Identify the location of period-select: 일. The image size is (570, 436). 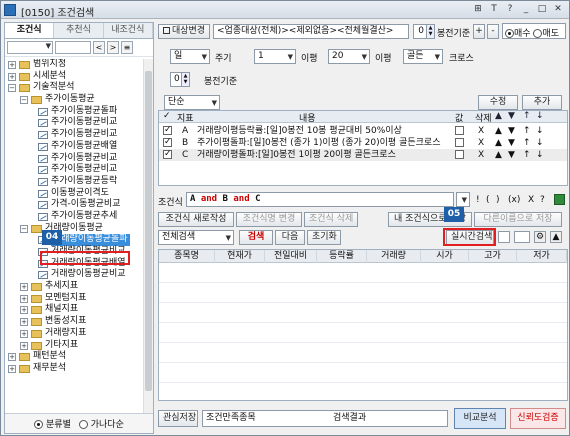
(190, 56).